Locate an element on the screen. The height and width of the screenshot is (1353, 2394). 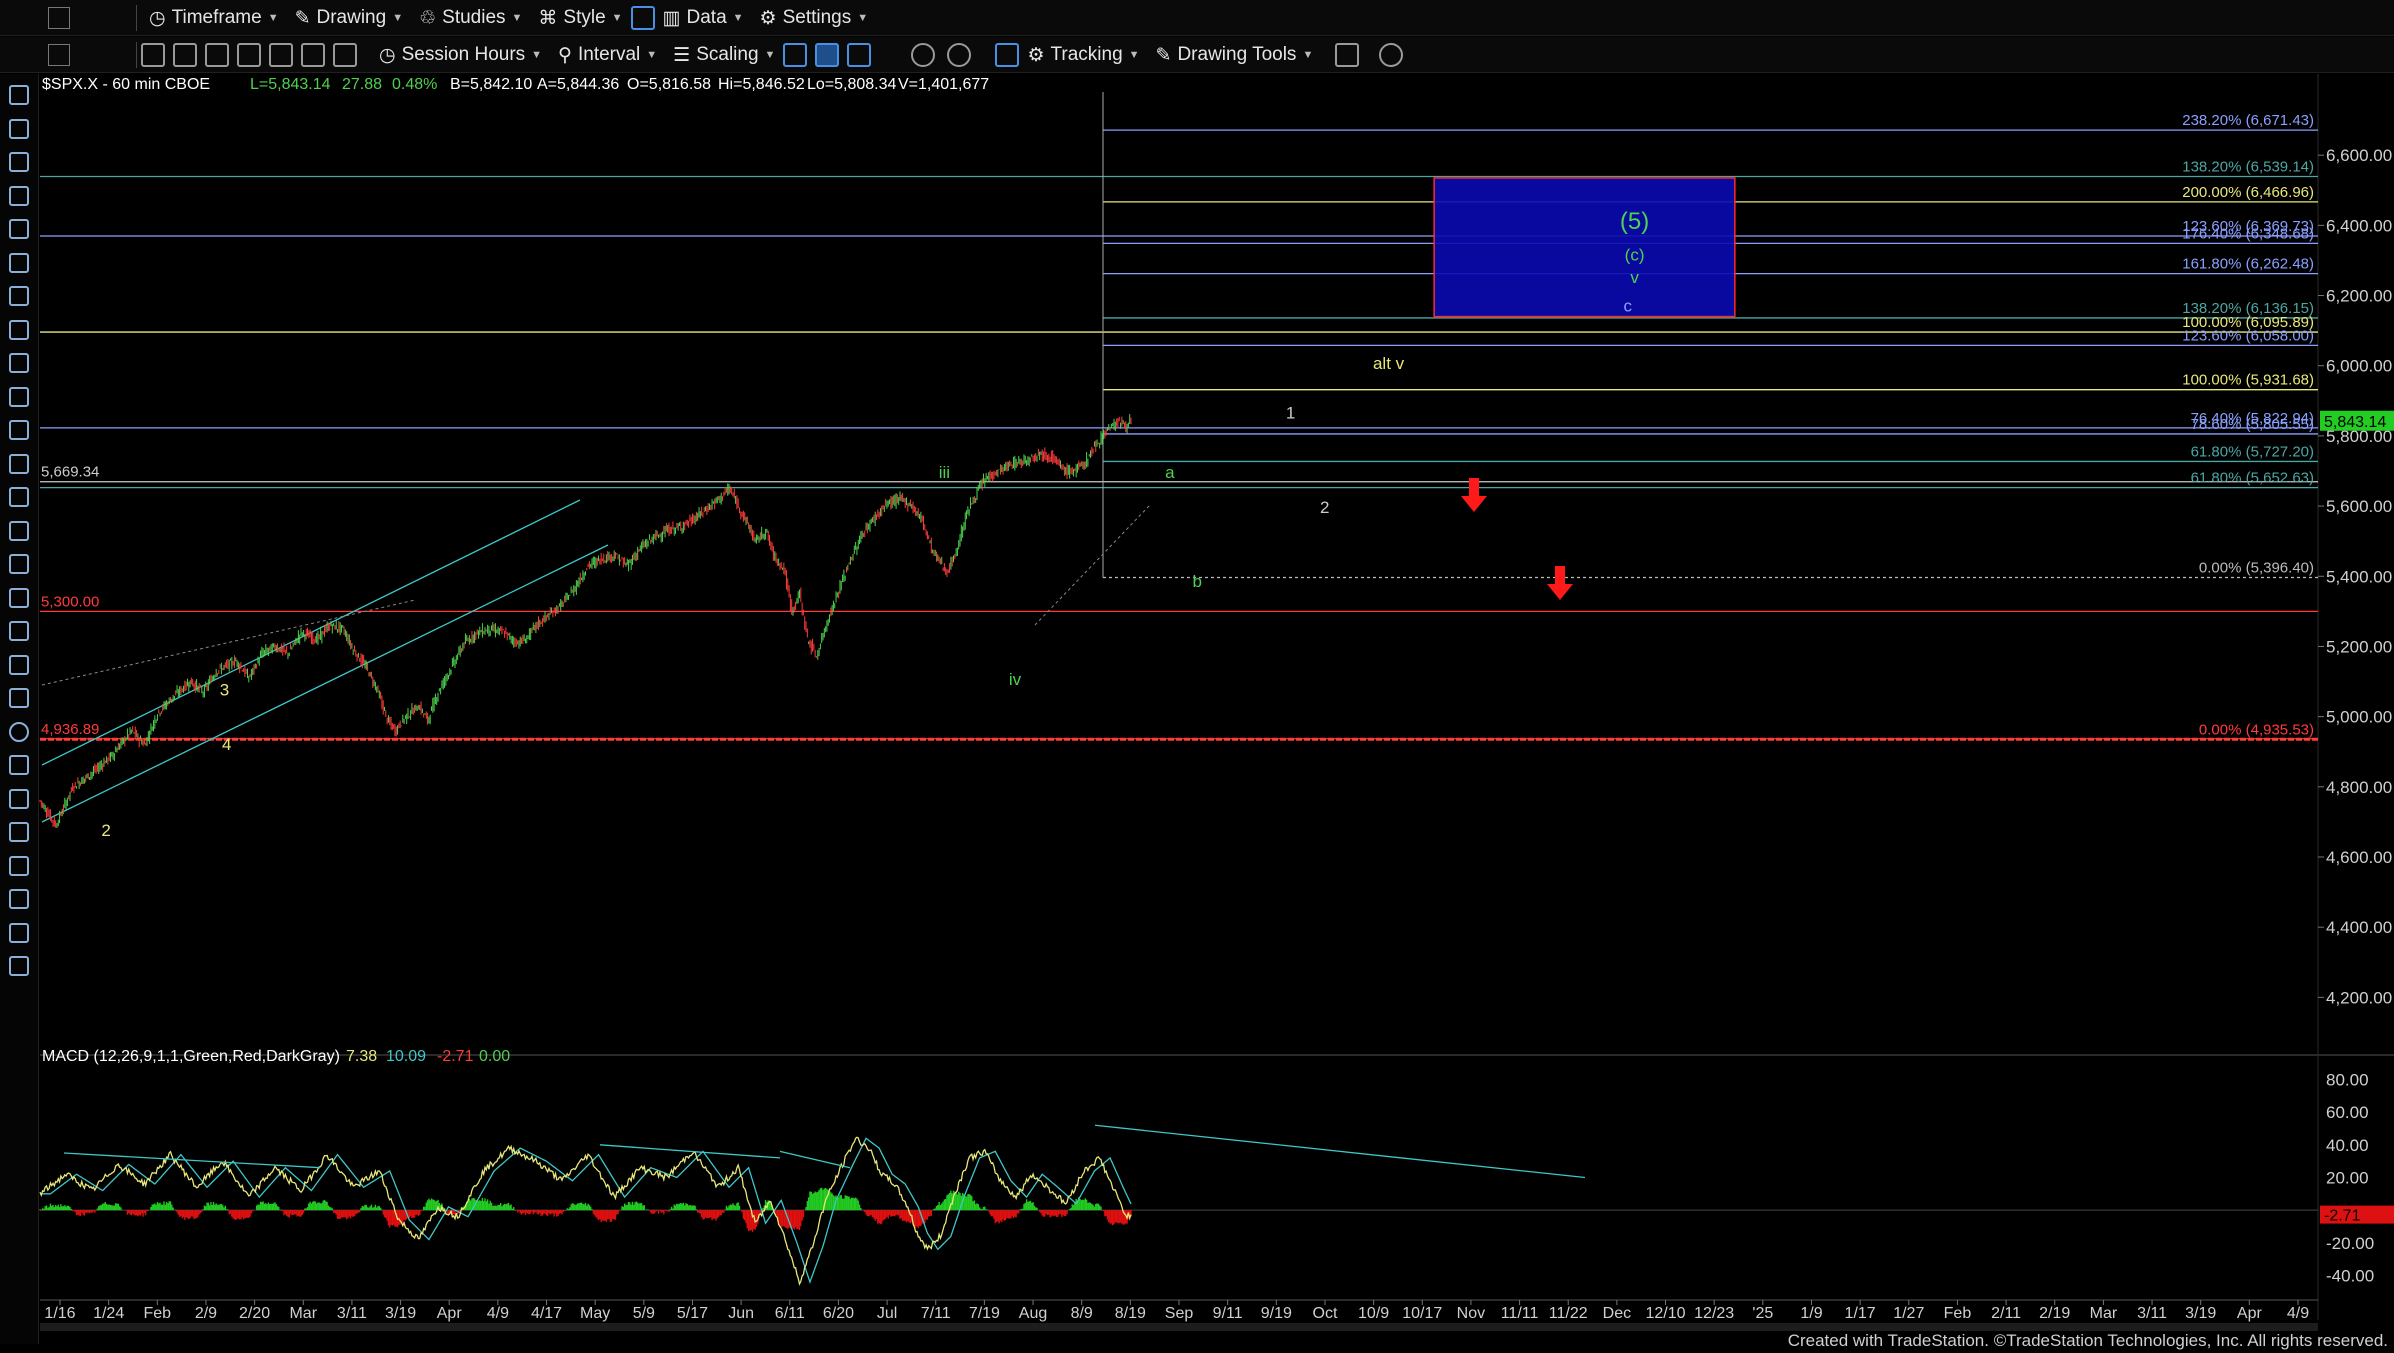
fib-icon is located at coordinates (19, 263).